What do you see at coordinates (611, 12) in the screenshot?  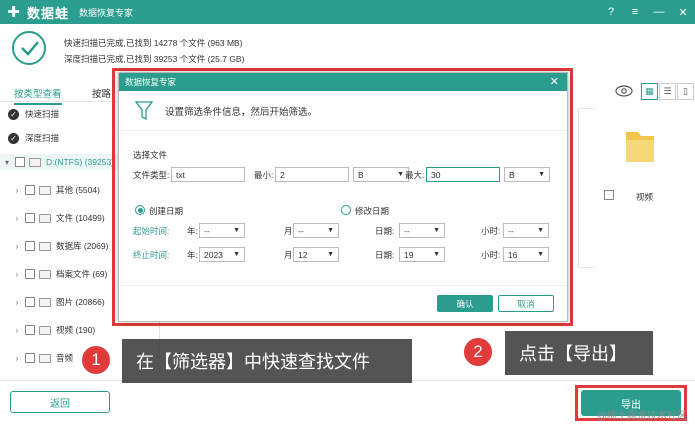 I see `help-icon: ?` at bounding box center [611, 12].